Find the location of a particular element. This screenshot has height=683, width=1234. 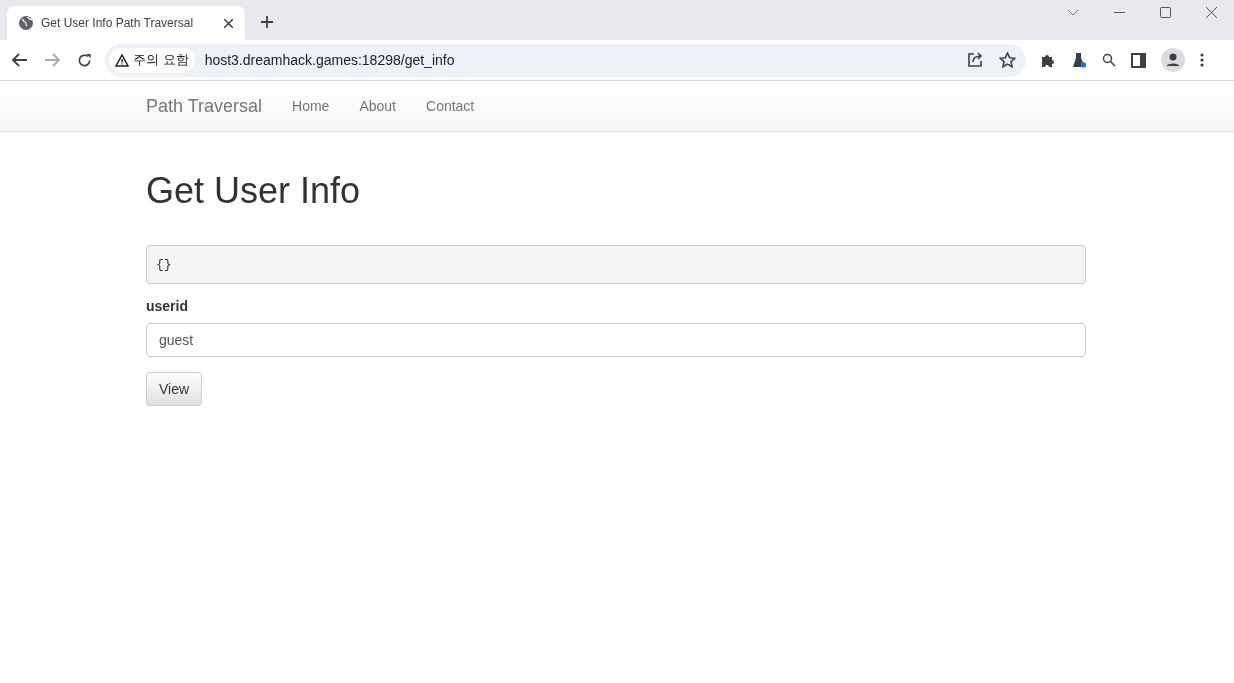

chevron-down-icon is located at coordinates (1073, 12).